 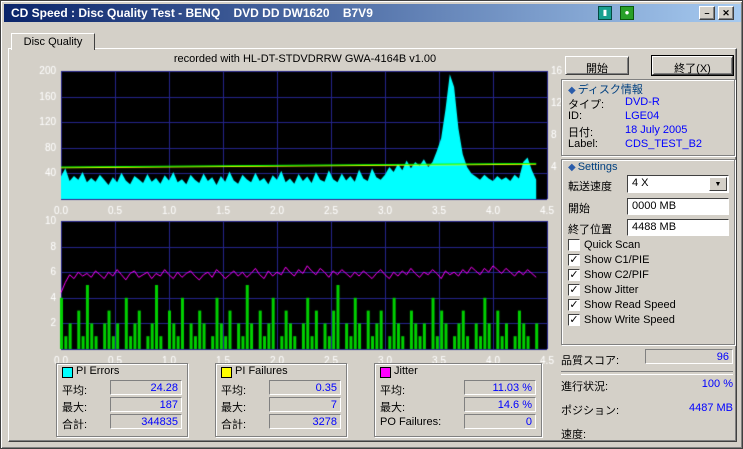 I want to click on pi-errors-avg-label: 平均:, so click(x=75, y=391).